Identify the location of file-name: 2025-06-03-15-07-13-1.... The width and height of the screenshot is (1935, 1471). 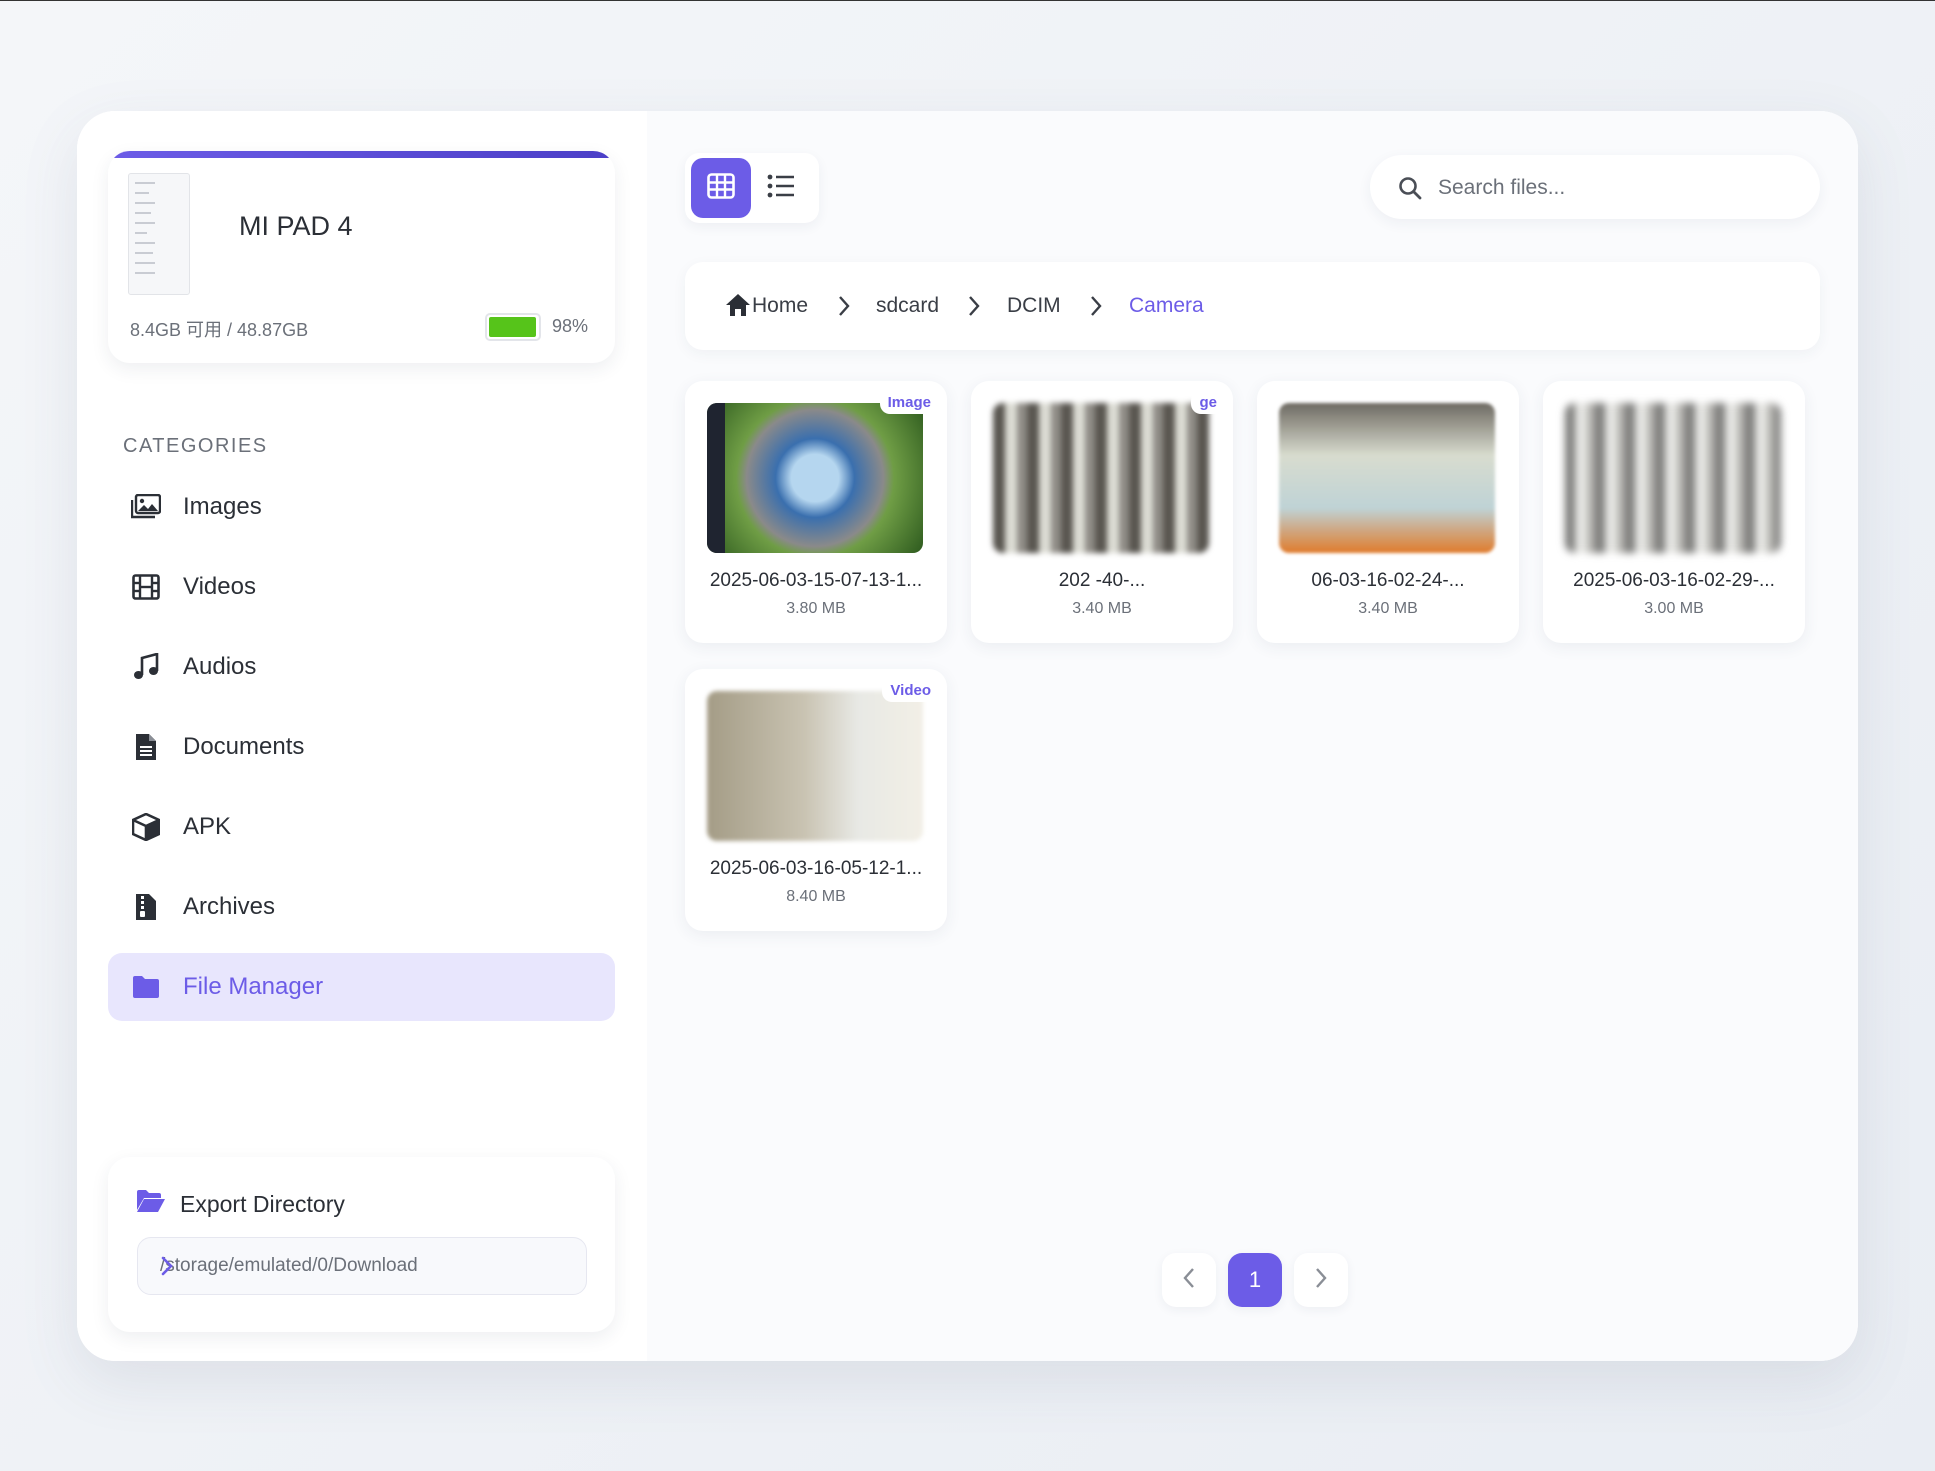
(816, 580).